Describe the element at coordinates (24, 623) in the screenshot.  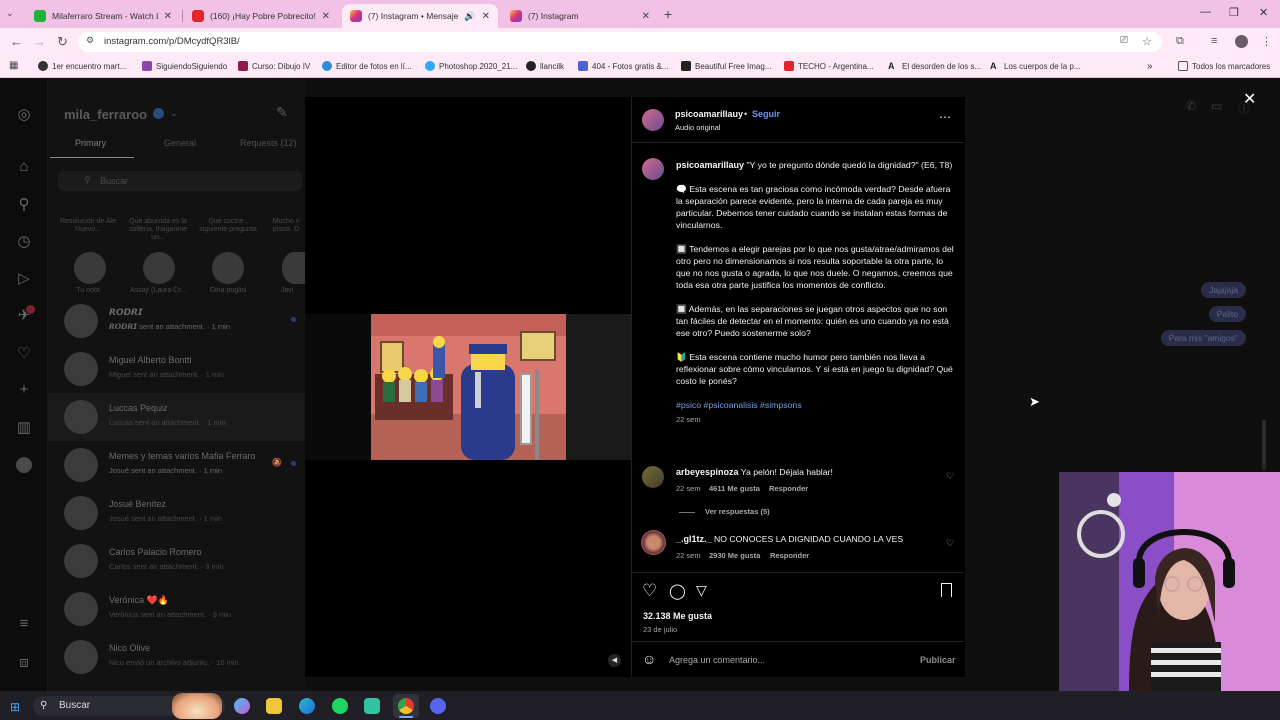
I see `more-icon: ≡` at that location.